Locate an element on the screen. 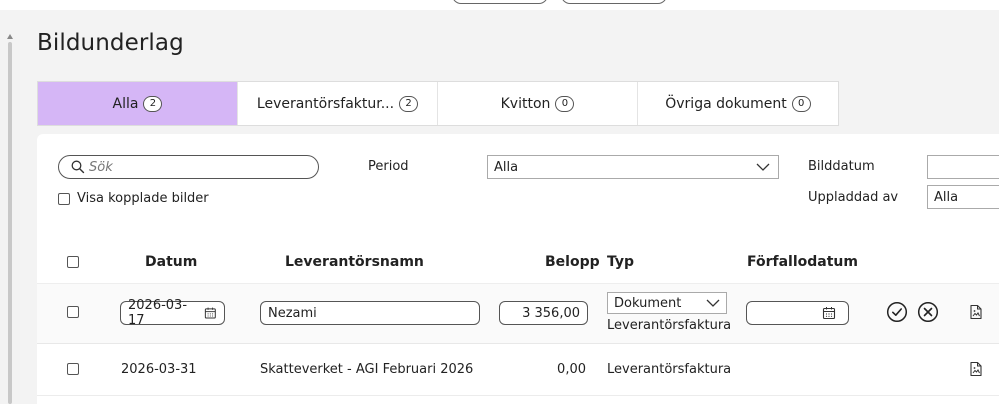  header-datum: Datum is located at coordinates (171, 262).